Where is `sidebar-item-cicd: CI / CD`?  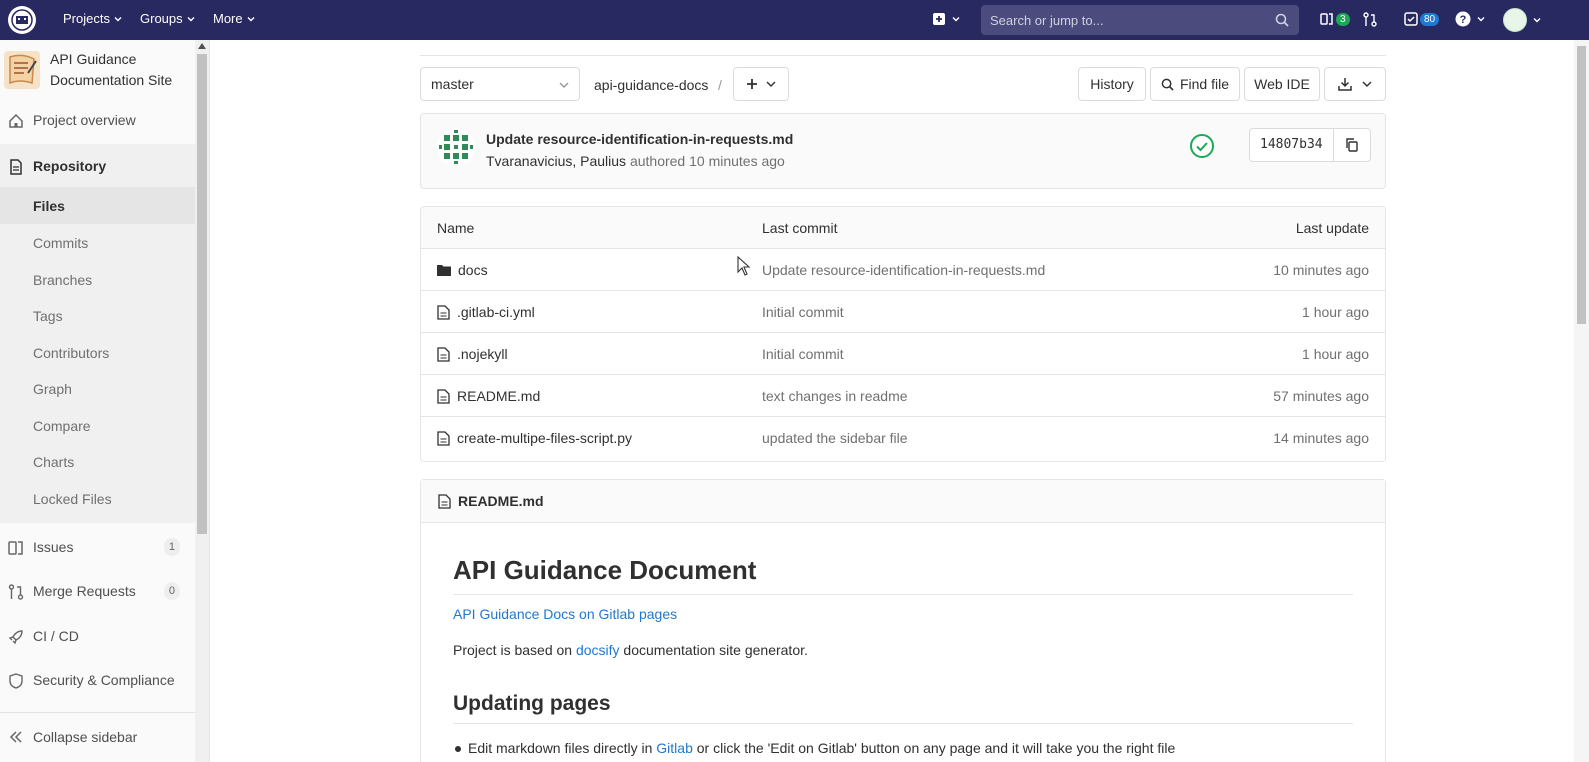
sidebar-item-cicd: CI / CD is located at coordinates (98, 636).